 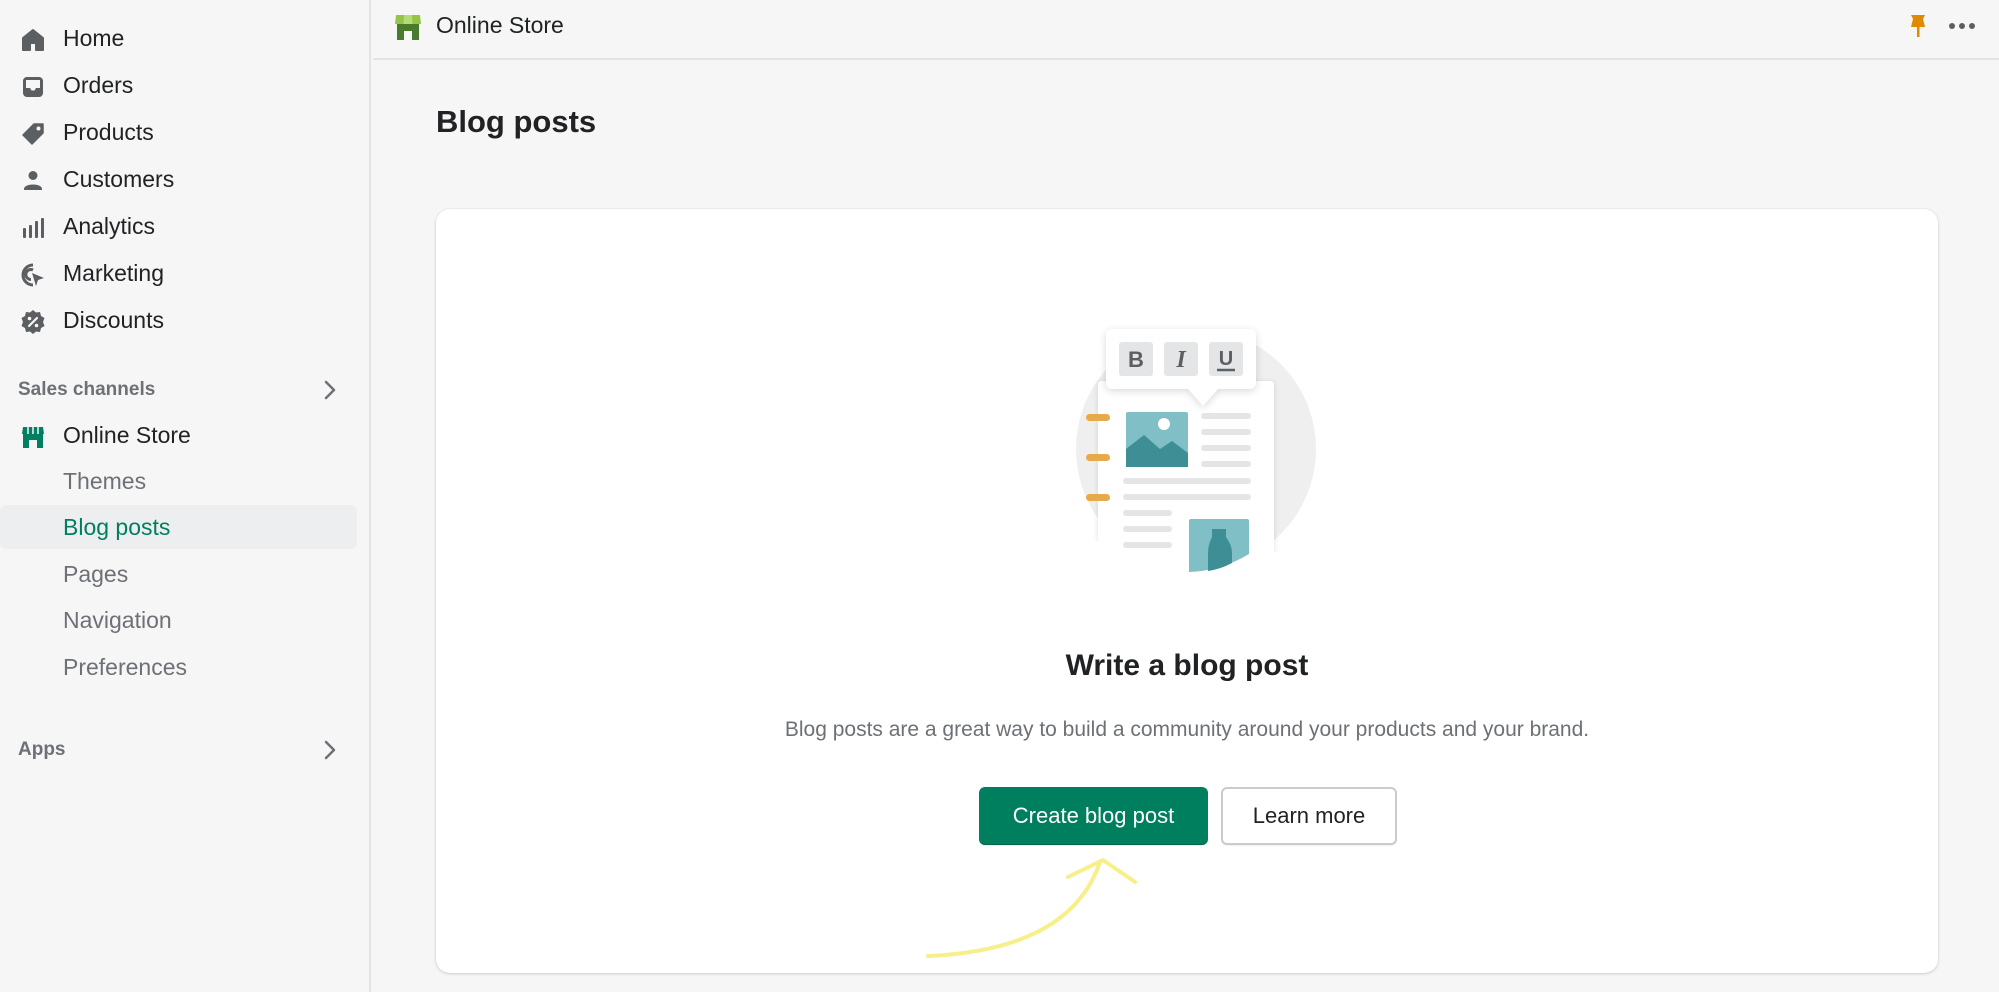 What do you see at coordinates (42, 749) in the screenshot?
I see `apps-label: Apps` at bounding box center [42, 749].